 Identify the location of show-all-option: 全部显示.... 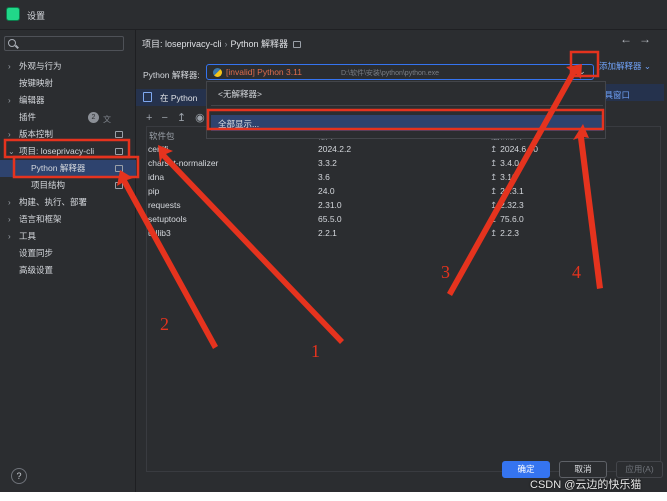
(407, 123).